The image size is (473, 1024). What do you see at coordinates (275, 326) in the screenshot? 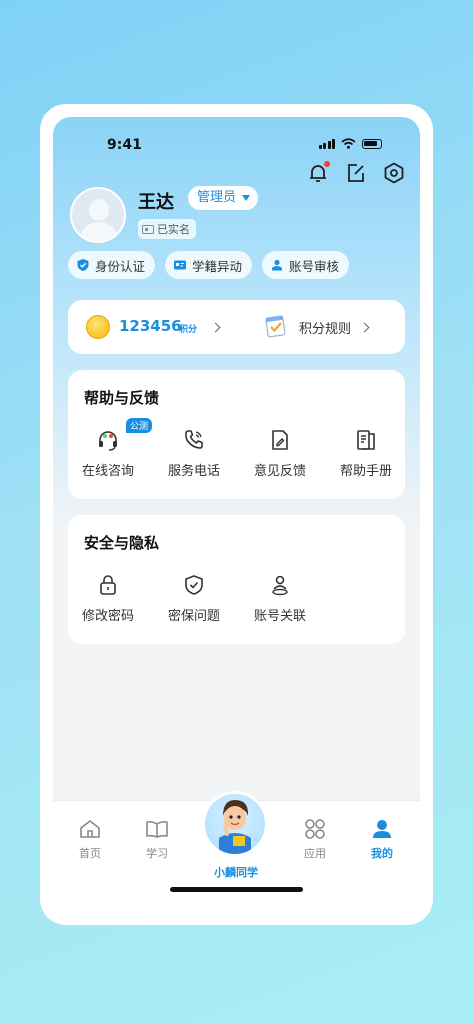
I see `calendar-check-icon` at bounding box center [275, 326].